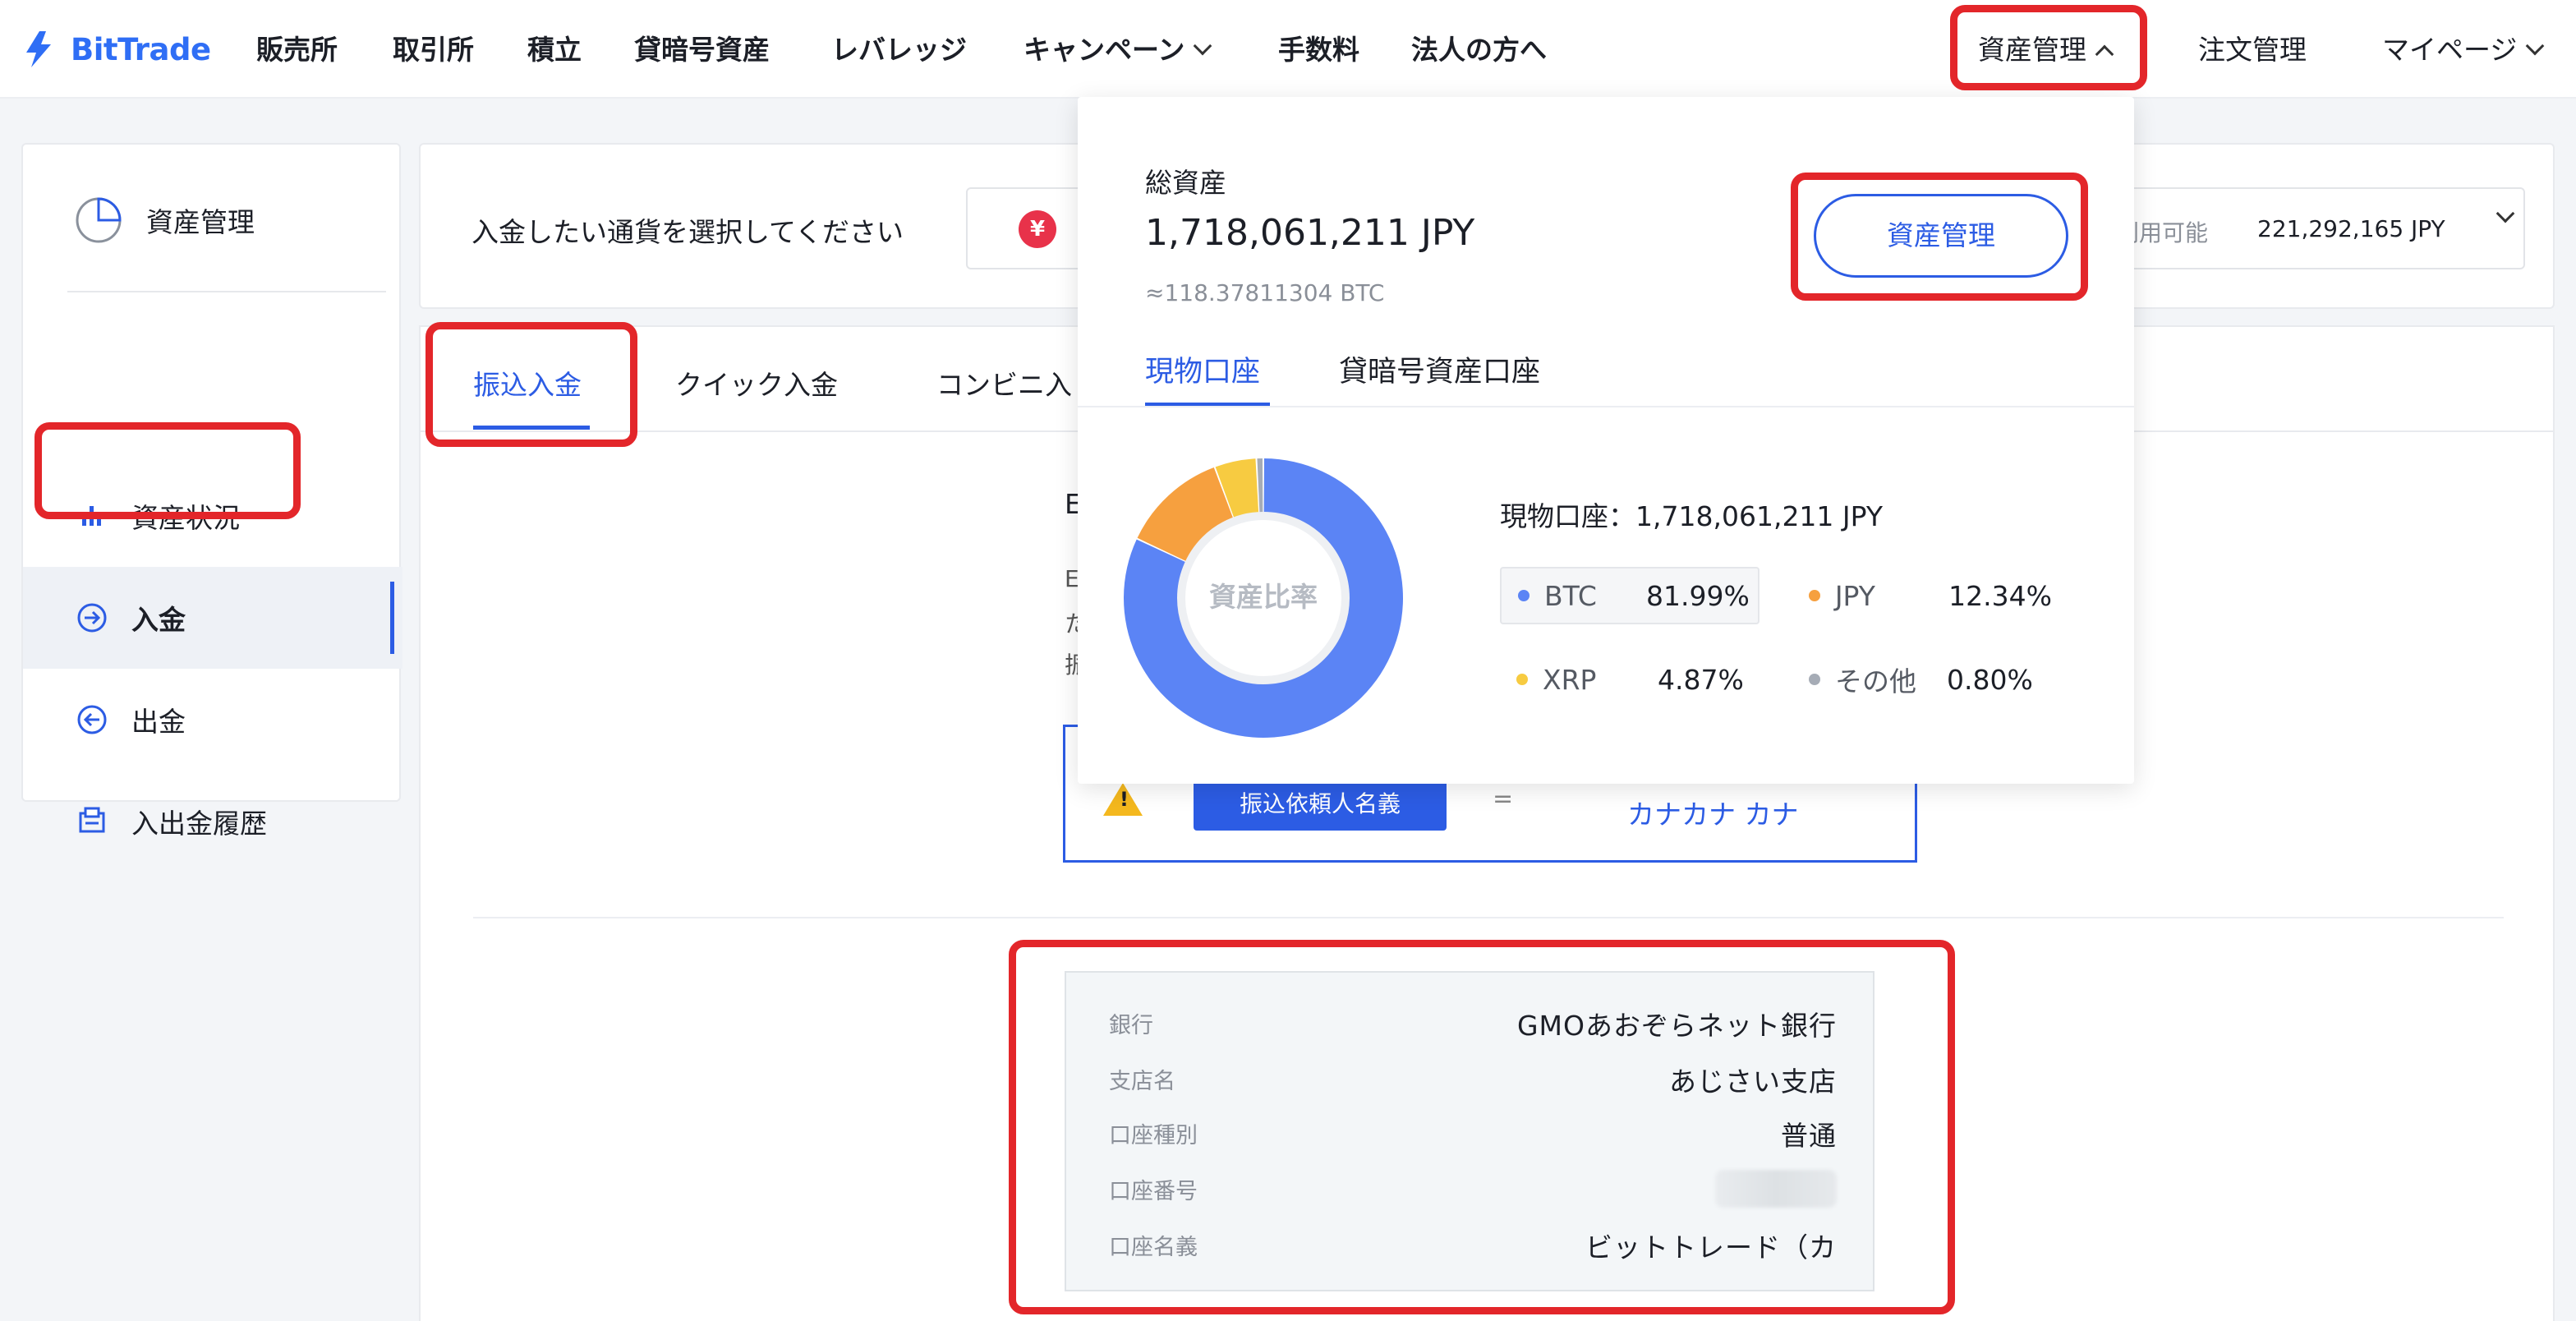 This screenshot has width=2576, height=1321. I want to click on spot-account-total: 現物口座：1,718,061,211 JPY, so click(1691, 516).